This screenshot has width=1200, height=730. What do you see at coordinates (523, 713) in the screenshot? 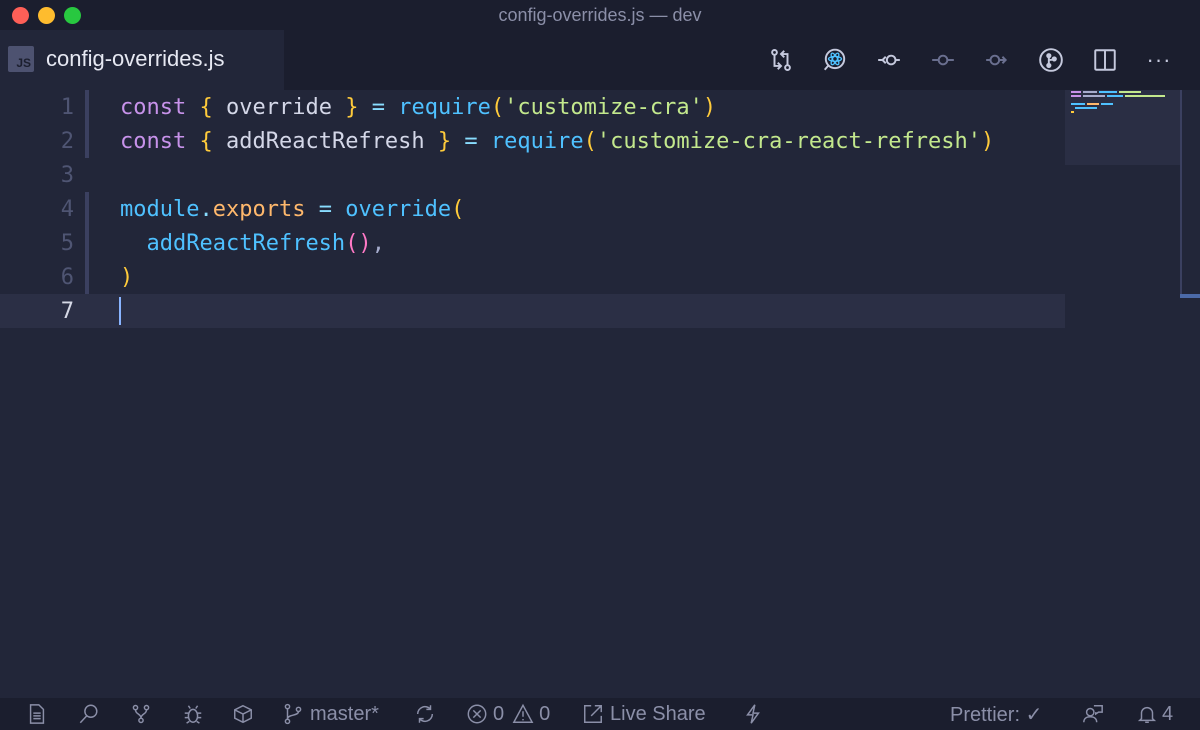
I see `warning-icon` at bounding box center [523, 713].